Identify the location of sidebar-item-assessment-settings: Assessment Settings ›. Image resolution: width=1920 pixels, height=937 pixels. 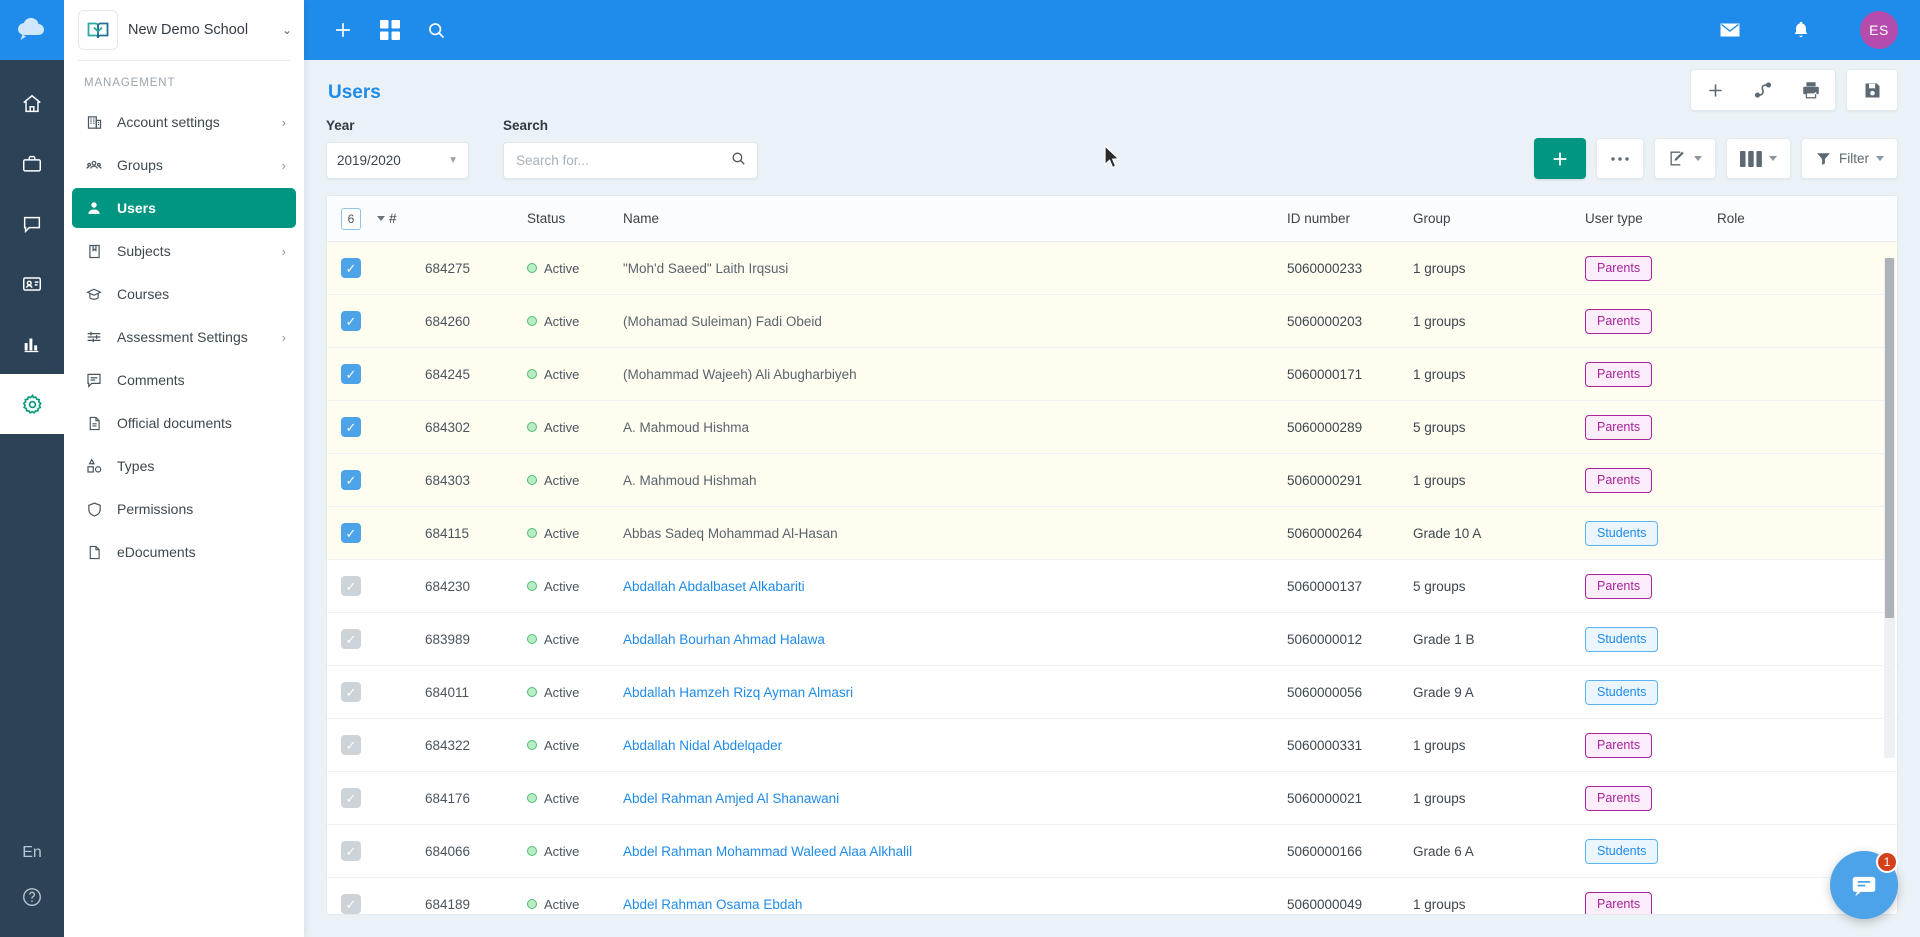
(184, 337).